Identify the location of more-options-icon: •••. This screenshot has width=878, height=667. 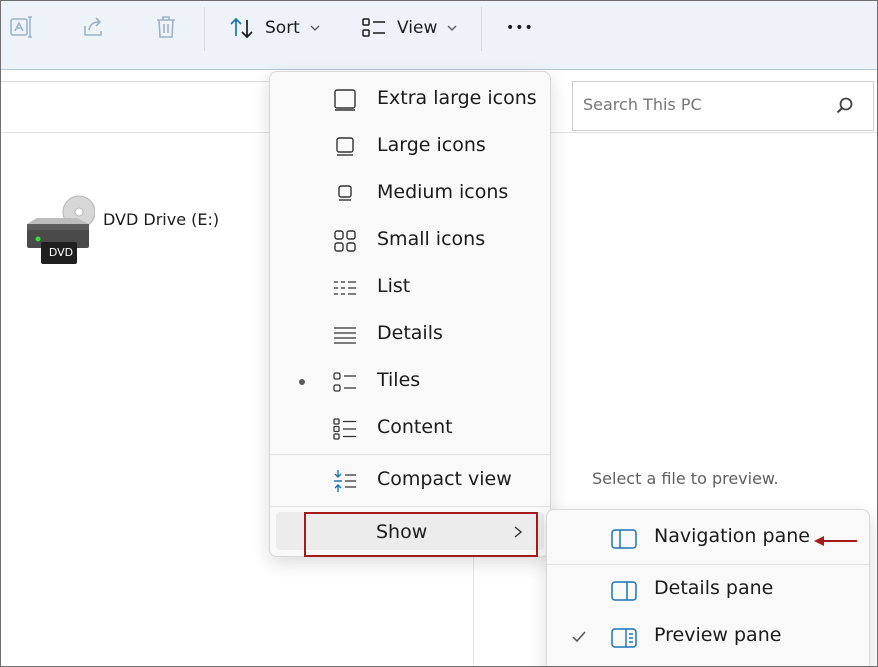
(520, 28).